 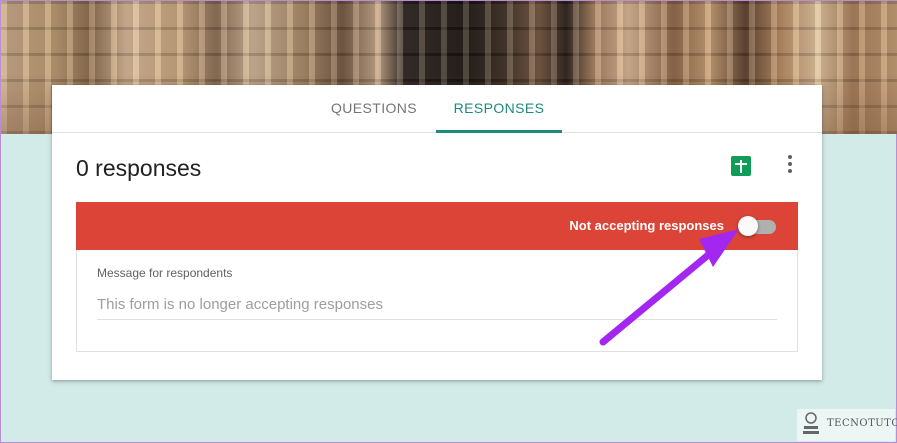 What do you see at coordinates (499, 131) in the screenshot?
I see `active-tab-indicator` at bounding box center [499, 131].